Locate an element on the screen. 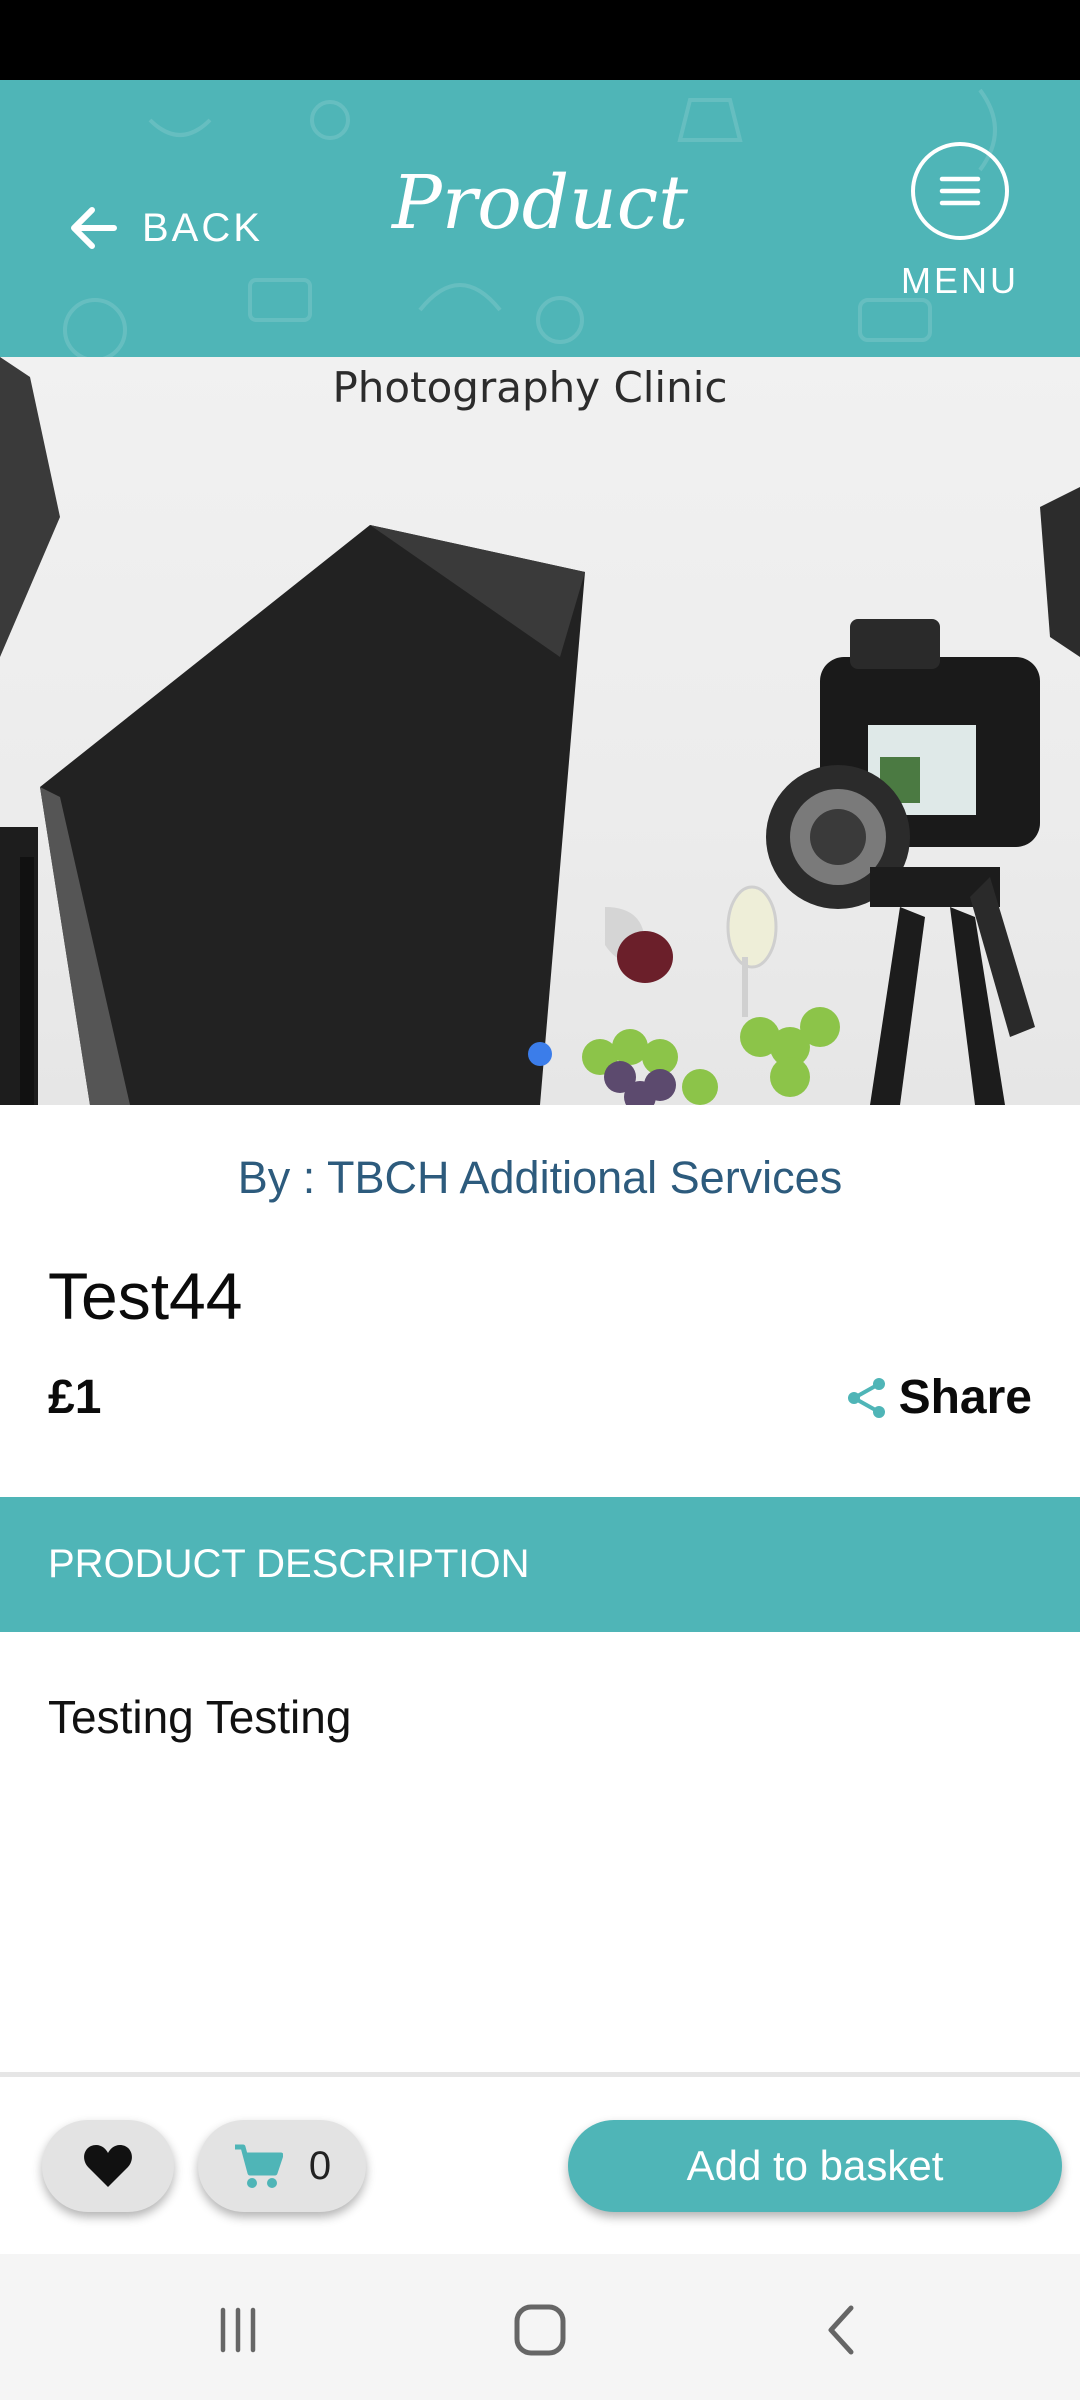  recents-button is located at coordinates (238, 2330).